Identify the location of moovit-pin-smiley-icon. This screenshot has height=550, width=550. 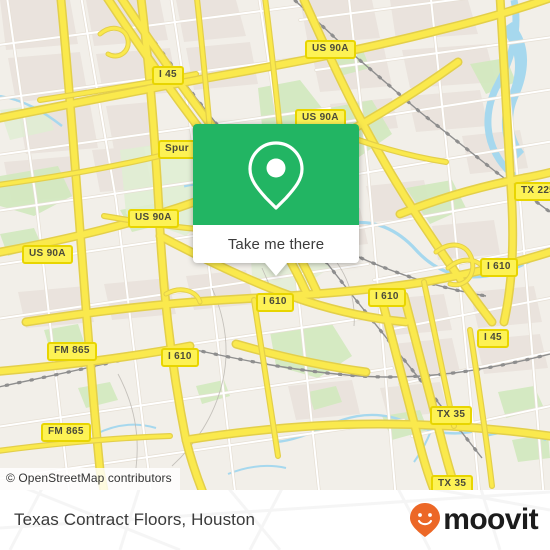
(425, 520).